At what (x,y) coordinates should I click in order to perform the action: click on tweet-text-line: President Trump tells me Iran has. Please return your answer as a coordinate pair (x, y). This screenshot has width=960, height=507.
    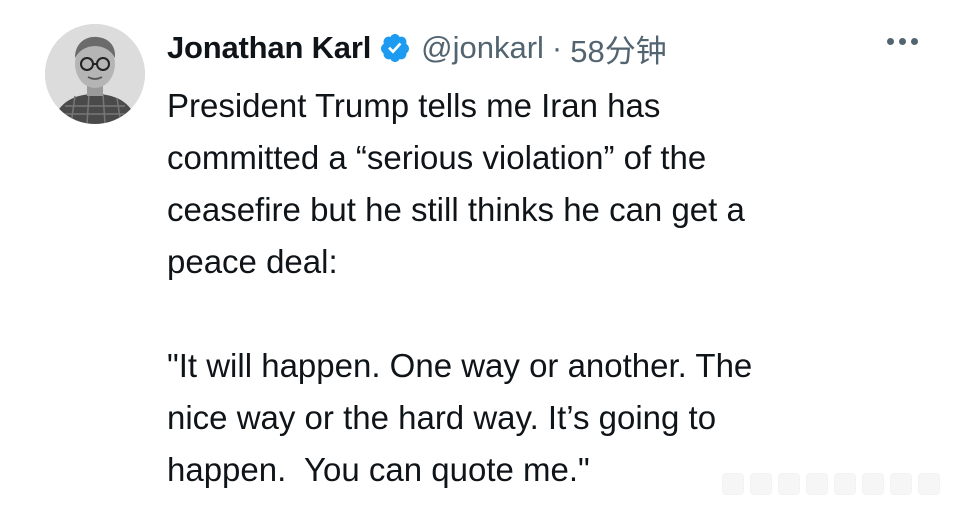
    Looking at the image, I should click on (414, 105).